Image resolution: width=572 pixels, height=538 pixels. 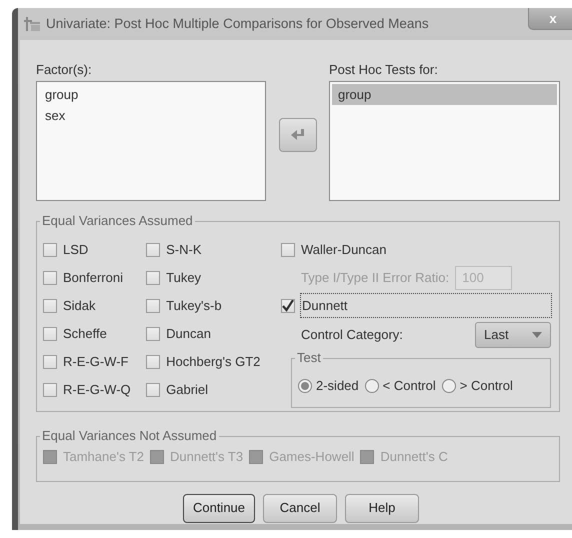 What do you see at coordinates (352, 335) in the screenshot?
I see `field-label: Control Category:` at bounding box center [352, 335].